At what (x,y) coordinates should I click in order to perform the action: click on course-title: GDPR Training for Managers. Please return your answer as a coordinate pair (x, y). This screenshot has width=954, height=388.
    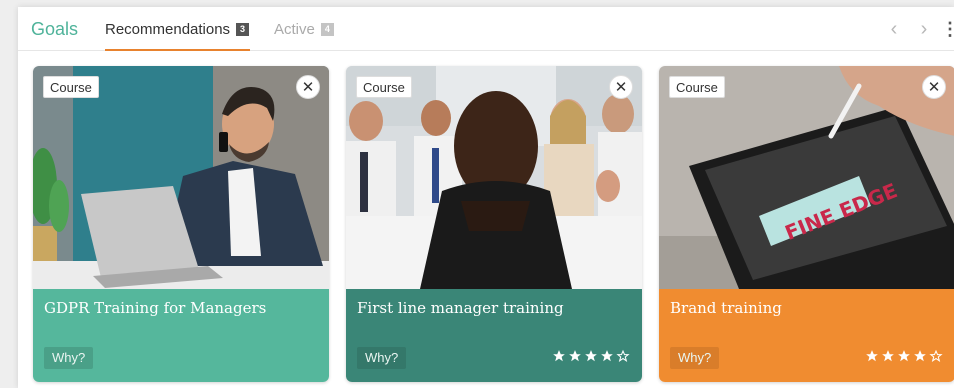
    Looking at the image, I should click on (155, 308).